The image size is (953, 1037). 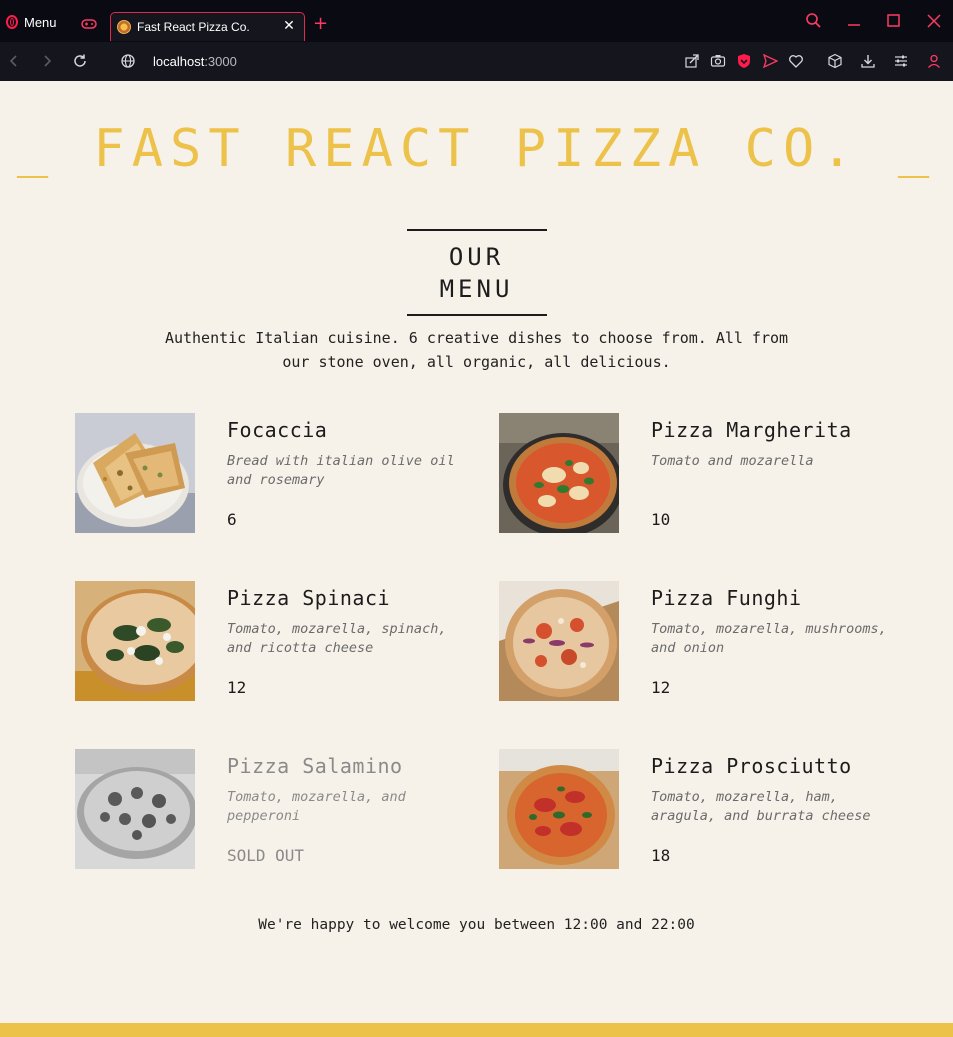 I want to click on menu-heading-wrap: OUR MENU, so click(x=476, y=272).